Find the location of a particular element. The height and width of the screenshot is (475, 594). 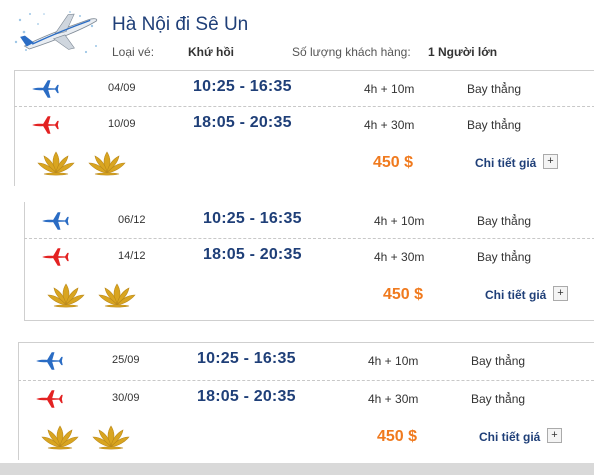

passengers-label: Số lượng khách hàng: is located at coordinates (351, 52).